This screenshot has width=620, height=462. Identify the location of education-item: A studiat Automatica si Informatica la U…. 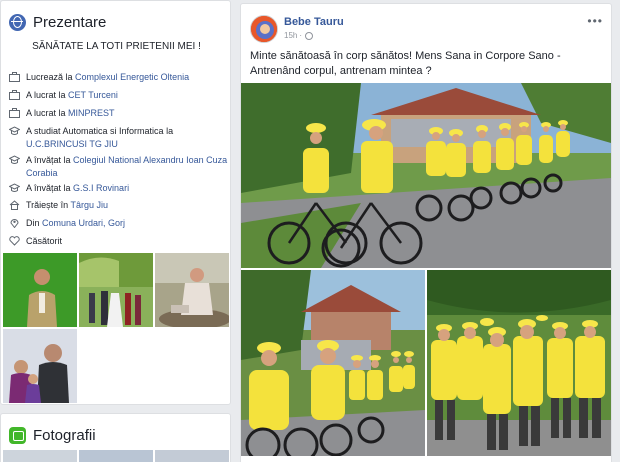
(119, 138).